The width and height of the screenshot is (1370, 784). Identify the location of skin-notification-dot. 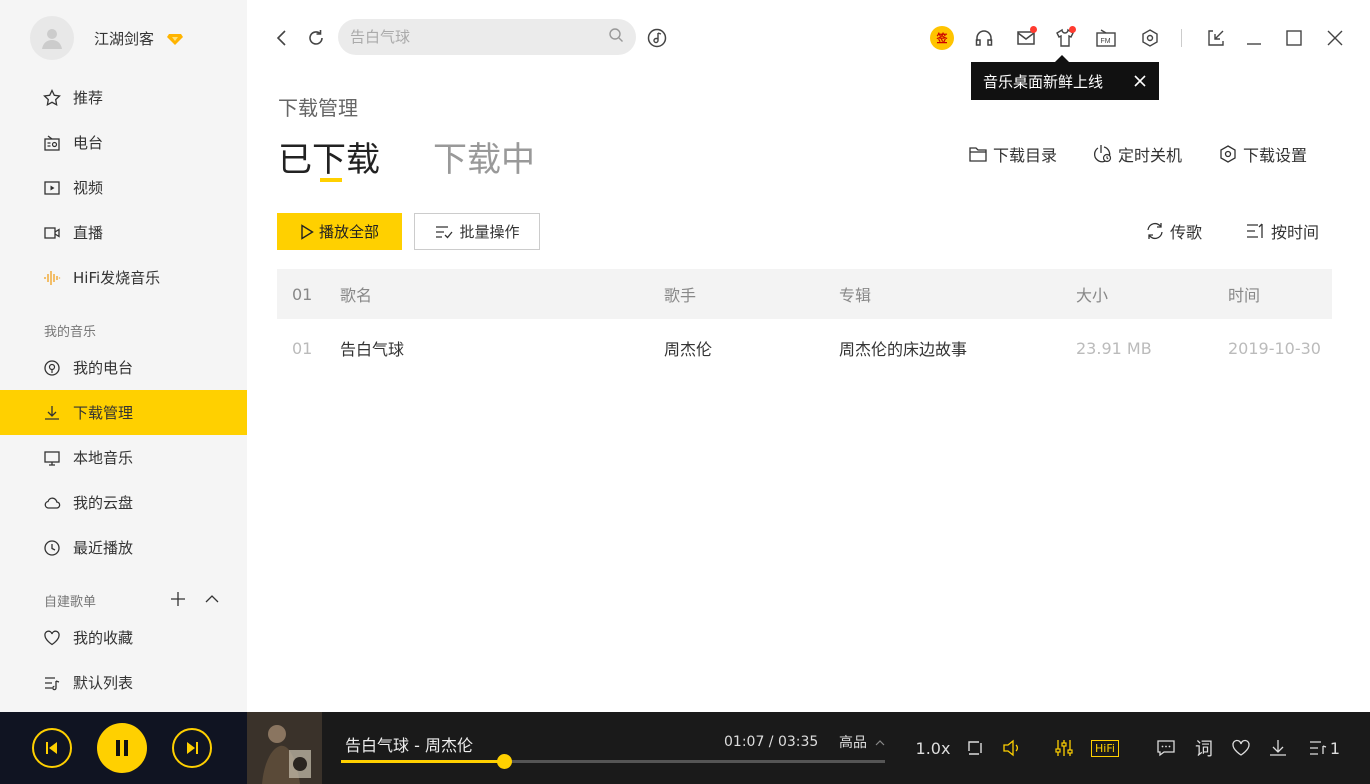
(1072, 29).